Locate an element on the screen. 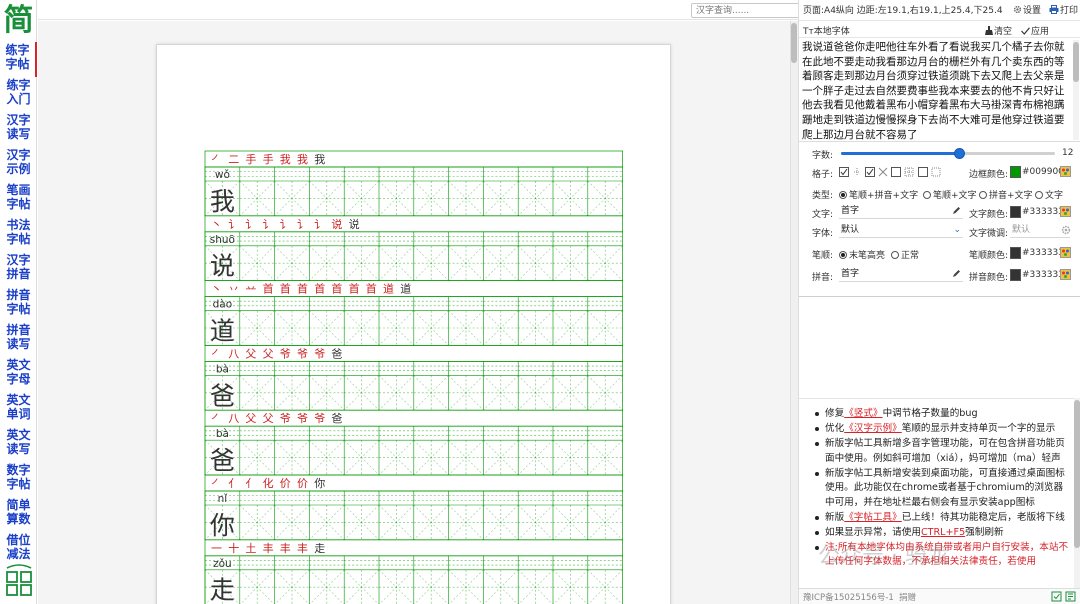 The image size is (1080, 604). stroke-order-glyph: 八 is located at coordinates (233, 418).